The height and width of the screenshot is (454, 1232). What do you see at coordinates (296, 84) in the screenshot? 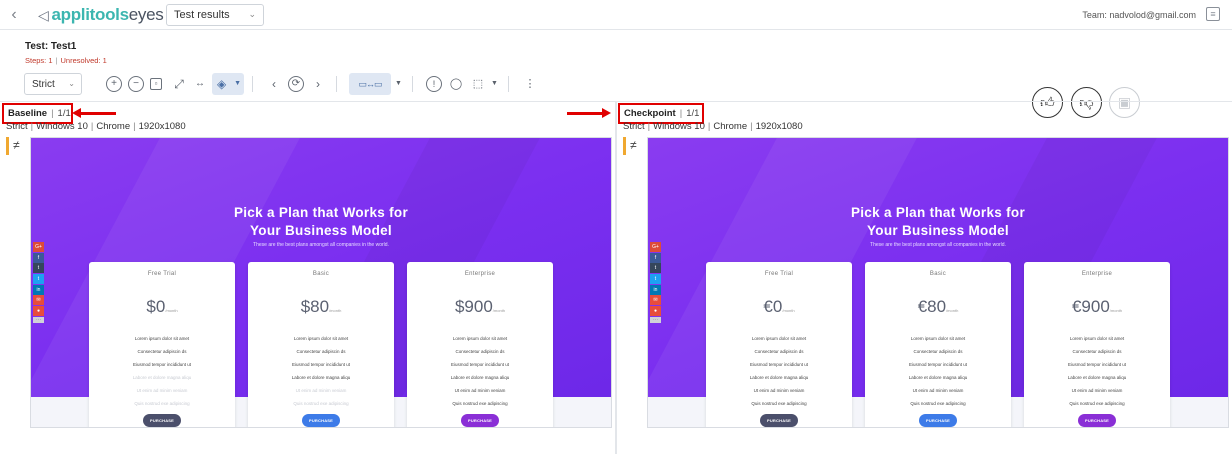
I see `refresh-icon: ⟳` at bounding box center [296, 84].